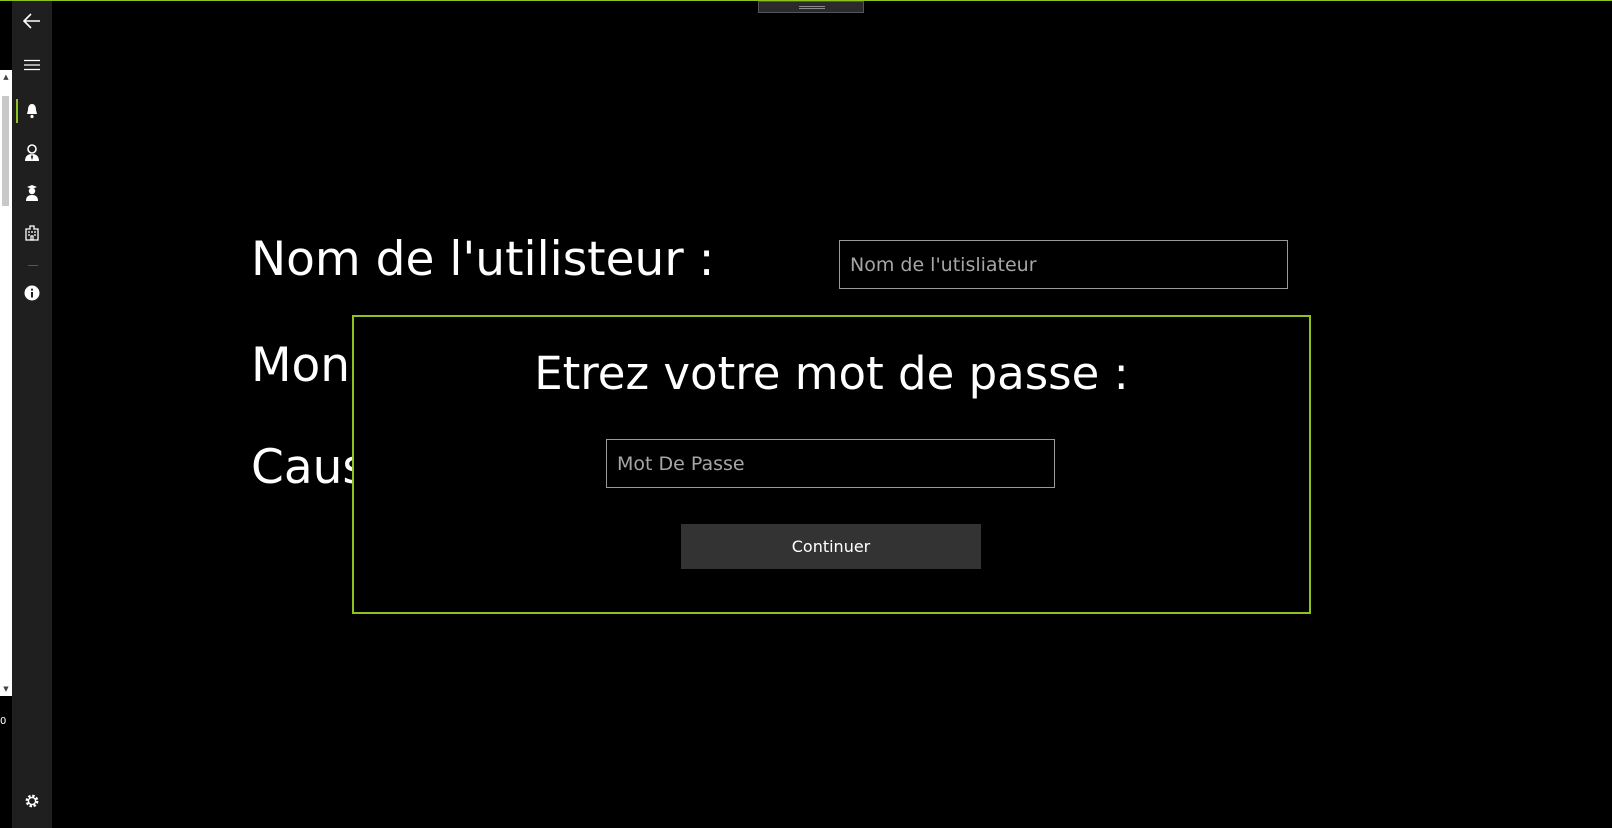 Image resolution: width=1612 pixels, height=828 pixels. I want to click on left-pane-scrollbar: ▲ ▼, so click(6, 383).